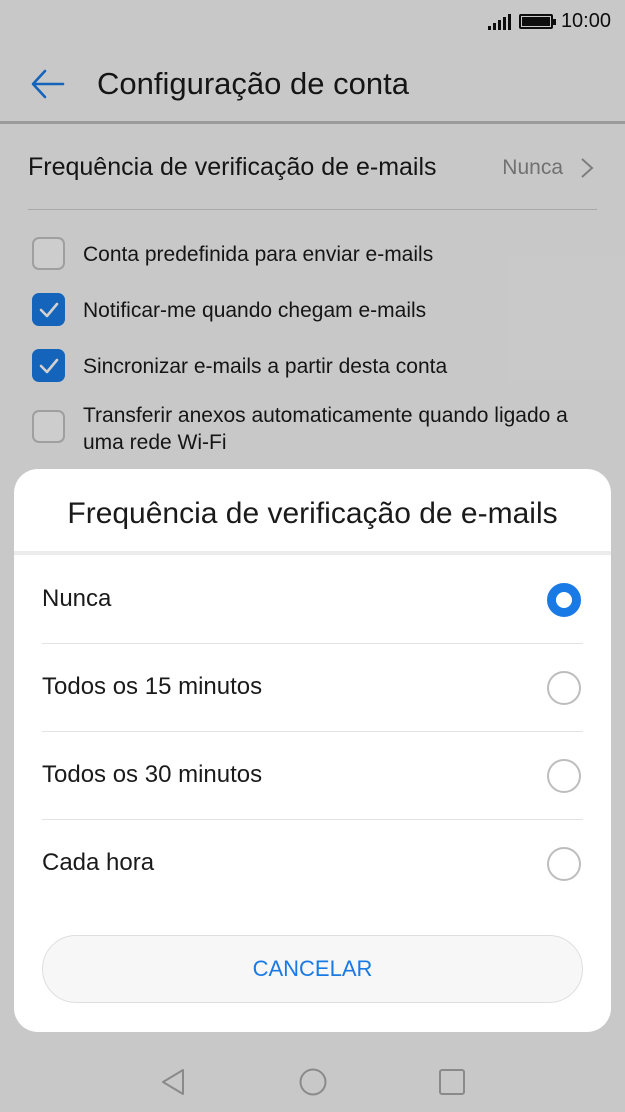  Describe the element at coordinates (312, 553) in the screenshot. I see `divider` at that location.